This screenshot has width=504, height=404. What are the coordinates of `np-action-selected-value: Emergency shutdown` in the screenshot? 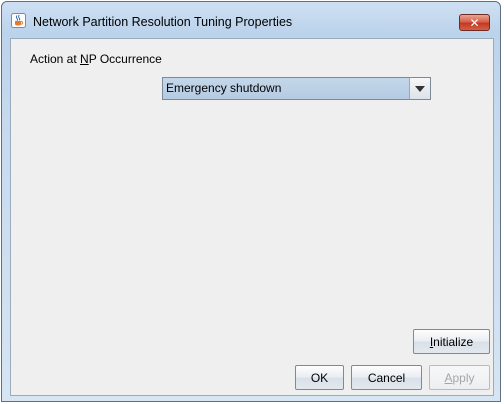 It's located at (286, 88).